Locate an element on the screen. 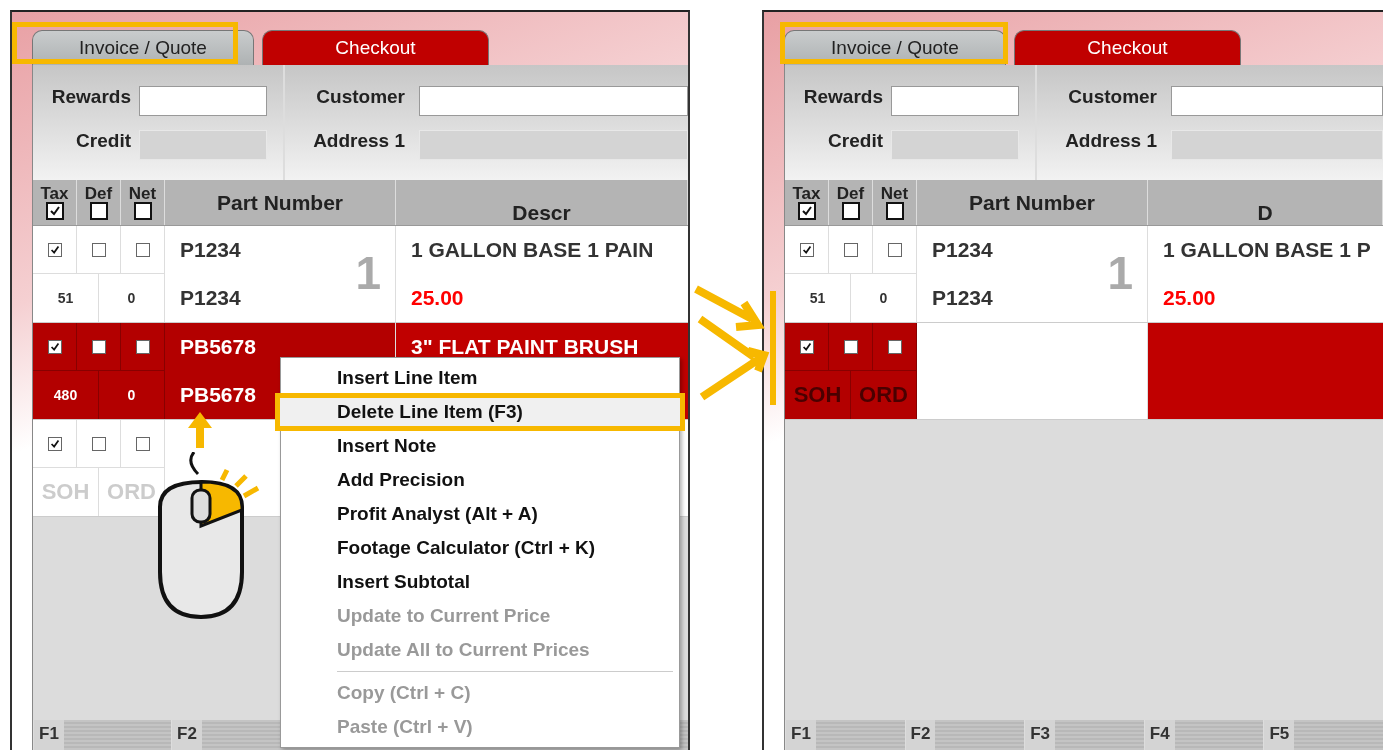 This screenshot has height=754, width=1383. column-header: Descr is located at coordinates (541, 213).